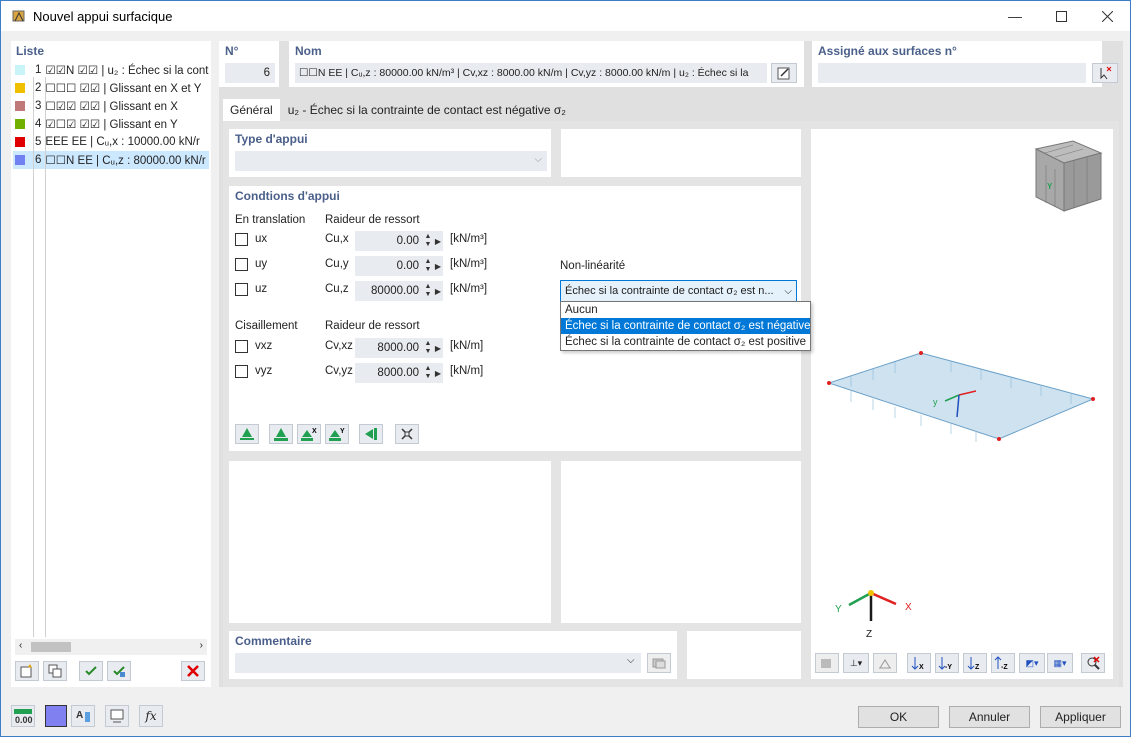 This screenshot has width=1131, height=737. What do you see at coordinates (685, 310) in the screenshot?
I see `nonlinearity-option: Aucun` at bounding box center [685, 310].